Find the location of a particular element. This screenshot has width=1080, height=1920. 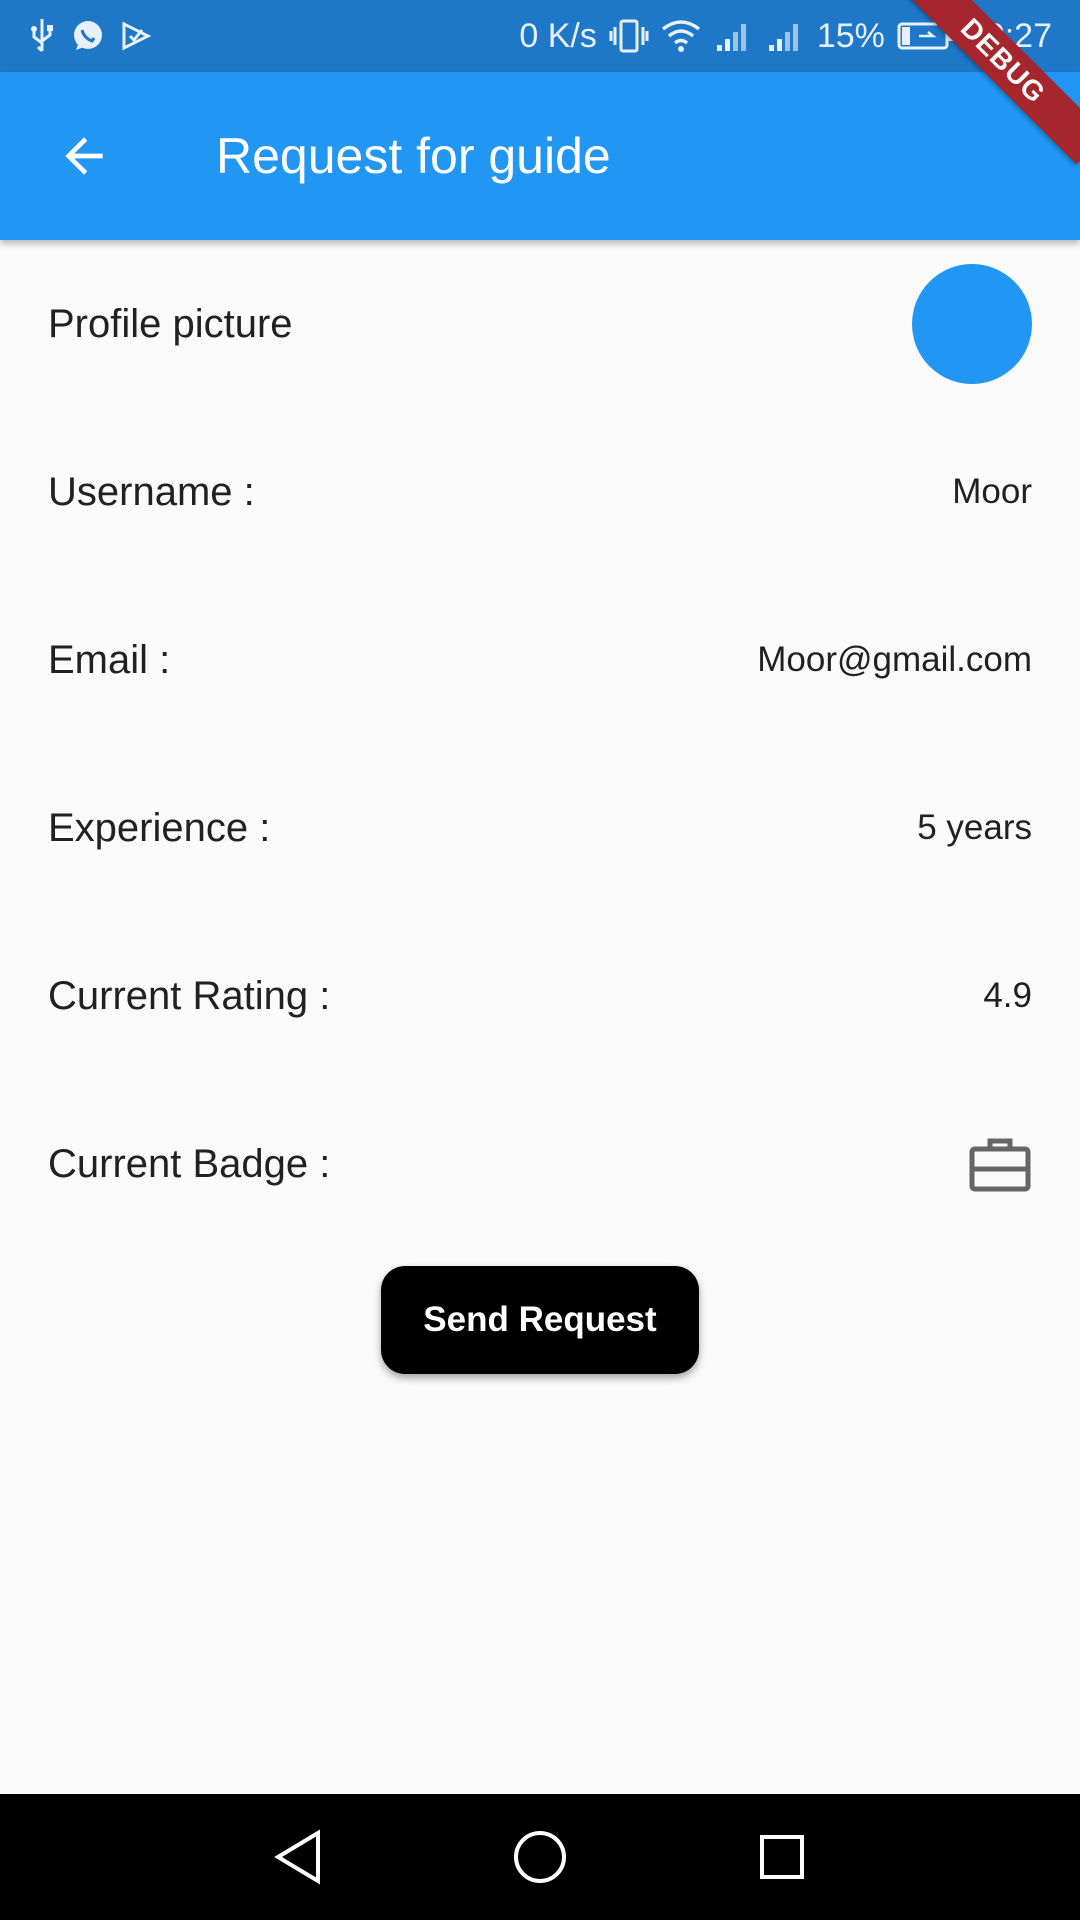

experience-value: 5 years is located at coordinates (974, 827).